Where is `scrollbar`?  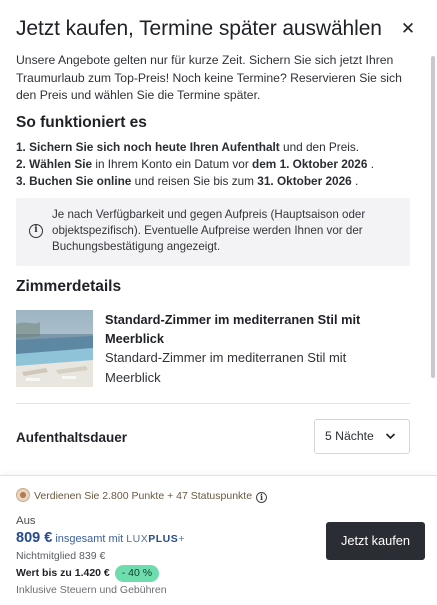
scrollbar is located at coordinates (433, 217).